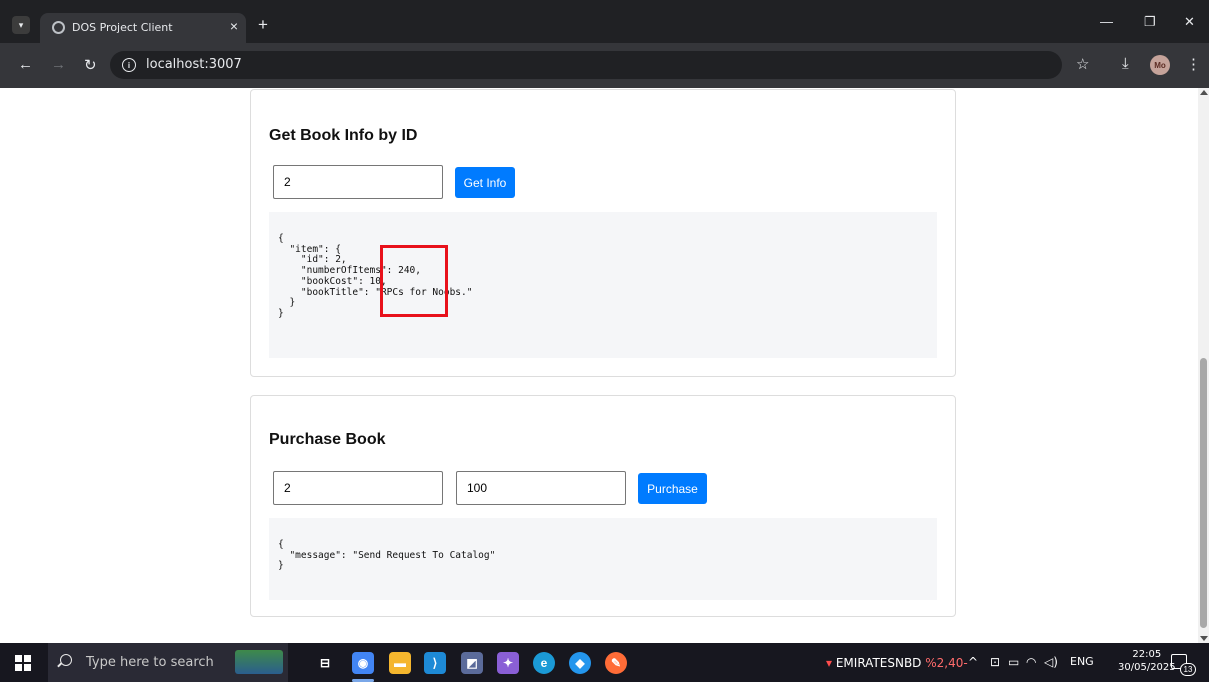 The width and height of the screenshot is (1209, 682). Describe the element at coordinates (25, 64) in the screenshot. I see `arrow-left-icon: ←` at that location.